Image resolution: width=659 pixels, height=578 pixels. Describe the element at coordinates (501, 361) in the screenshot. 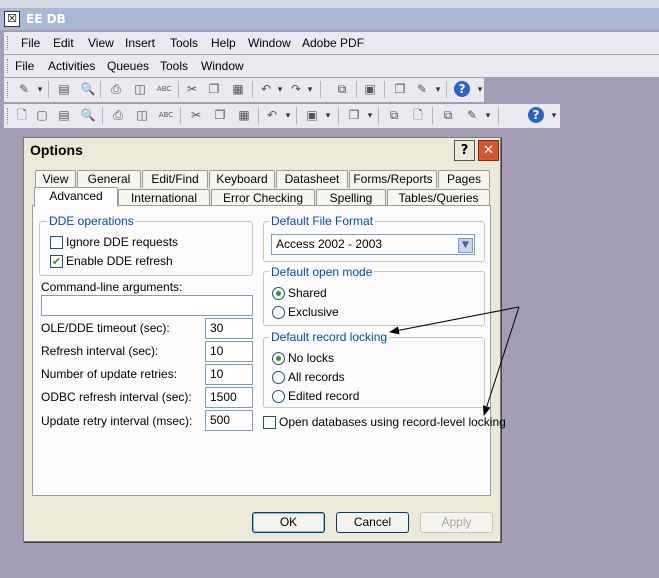

I see `arrow-to-record-level-locking` at that location.